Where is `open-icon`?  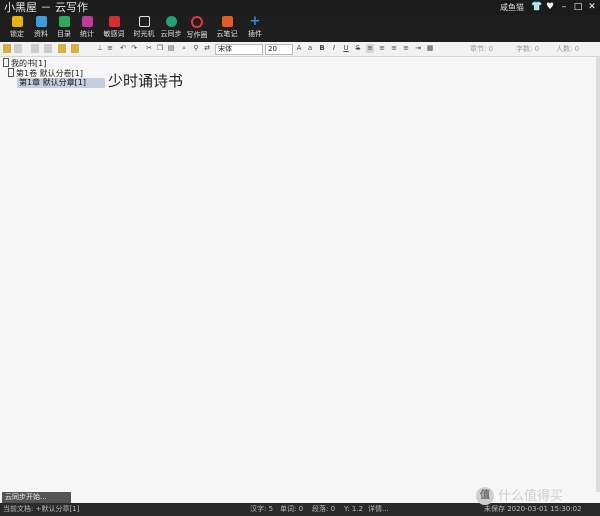 open-icon is located at coordinates (18, 48).